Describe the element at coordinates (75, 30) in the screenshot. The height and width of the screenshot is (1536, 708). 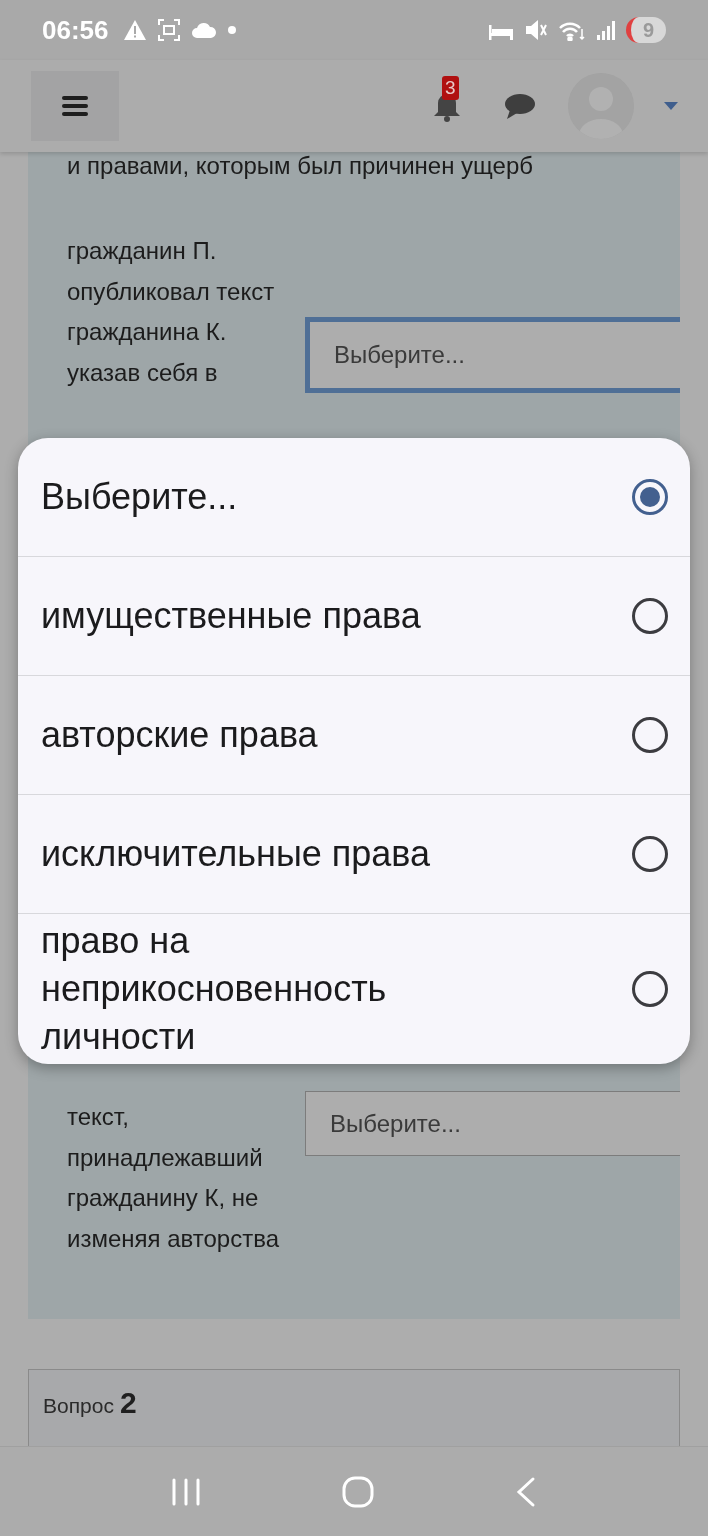
I see `status-time: 06:56` at that location.